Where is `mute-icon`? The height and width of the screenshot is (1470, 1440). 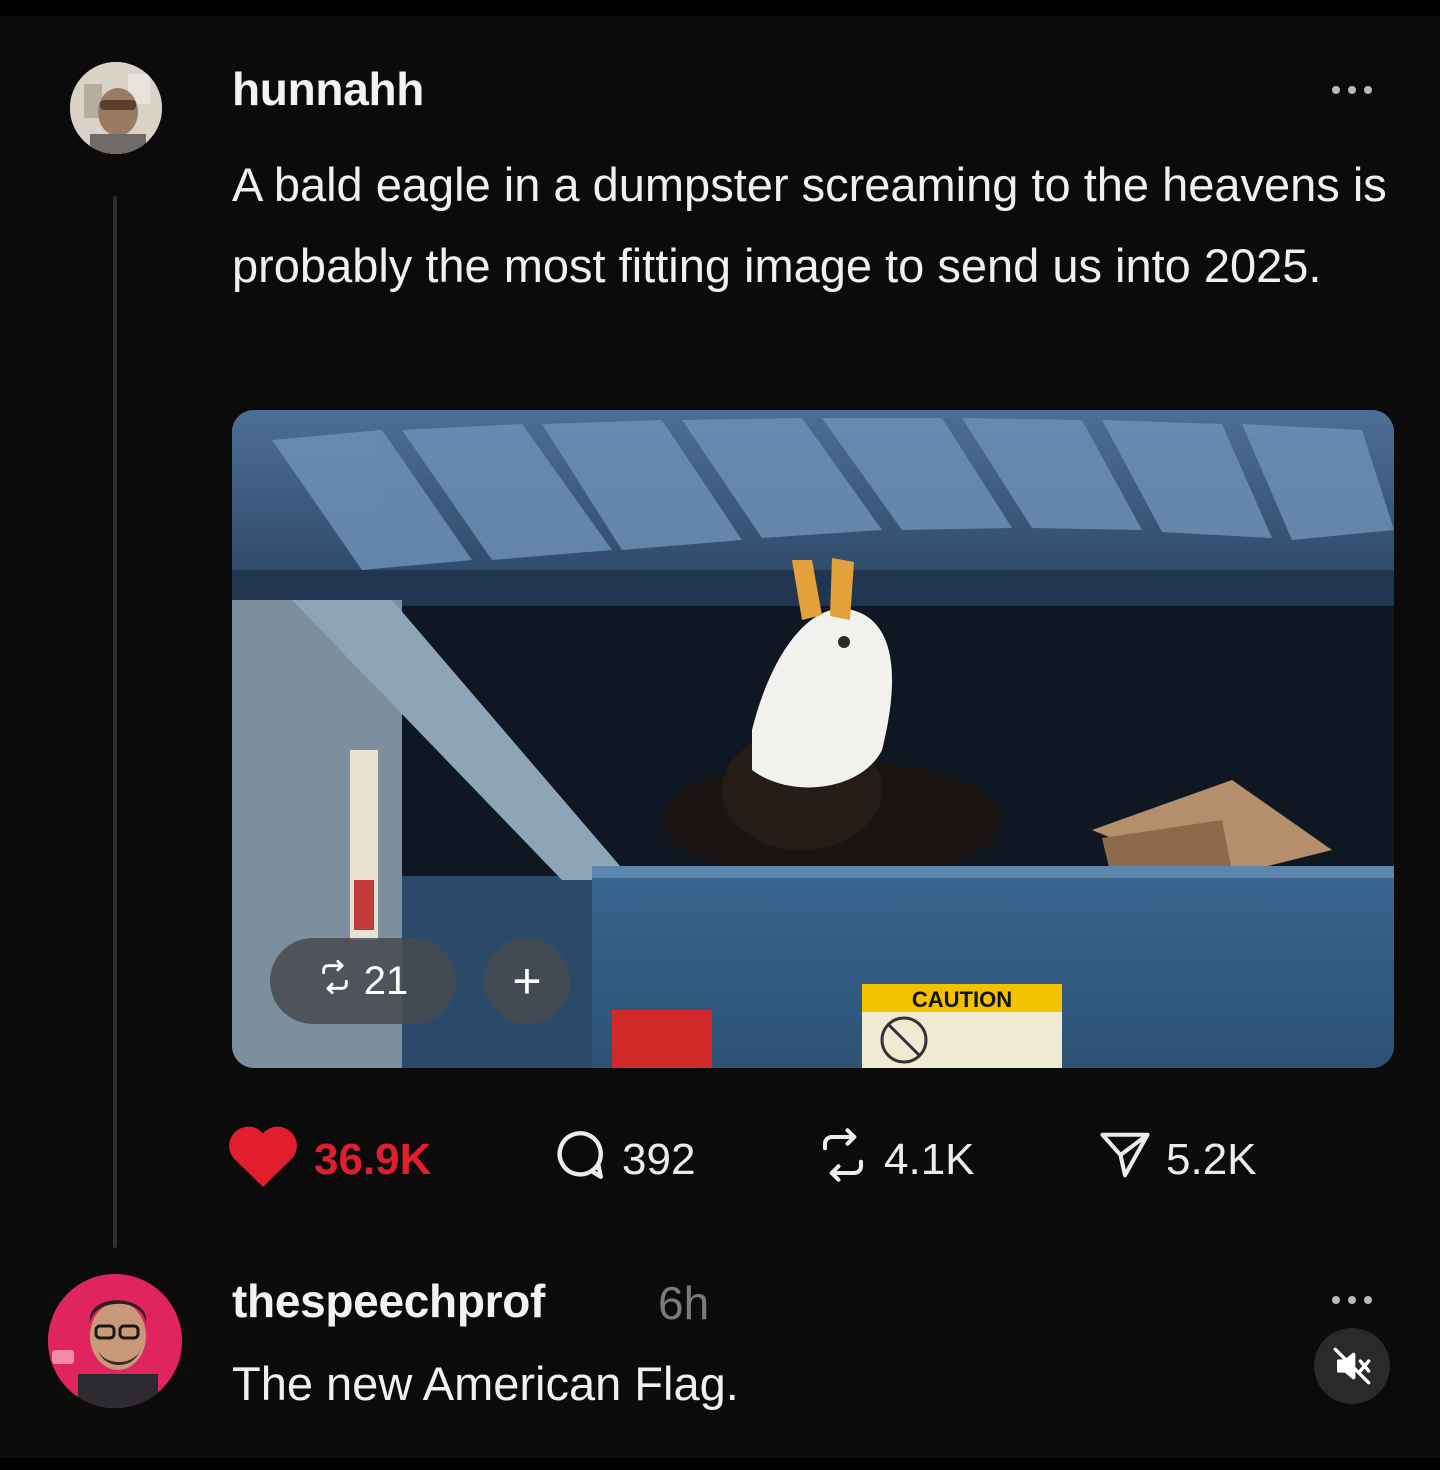 mute-icon is located at coordinates (1352, 1366).